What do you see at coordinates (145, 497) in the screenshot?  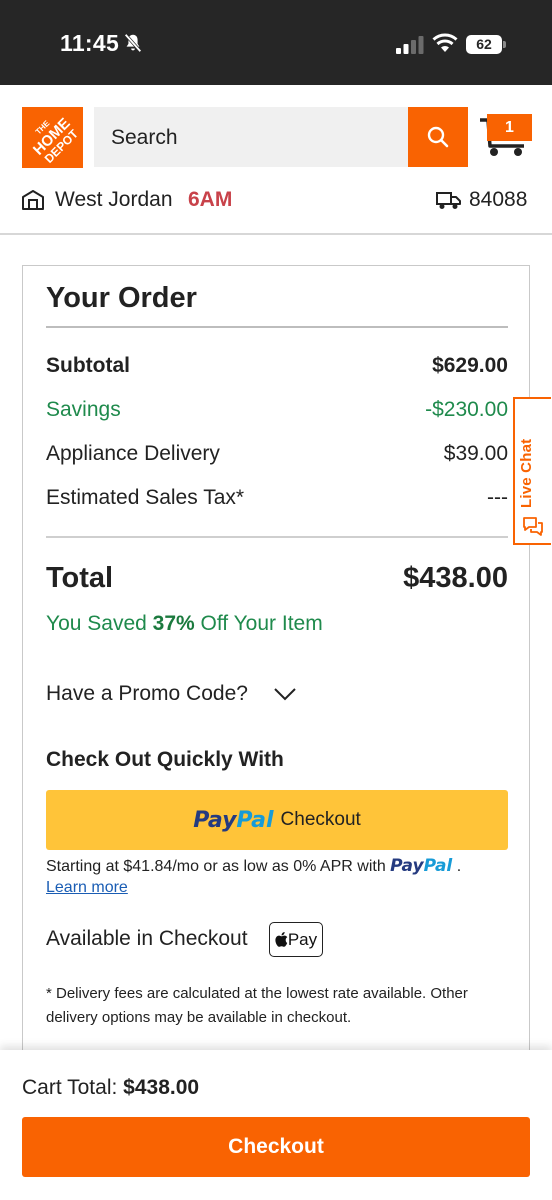 I see `tax-label: Estimated Sales Tax*` at bounding box center [145, 497].